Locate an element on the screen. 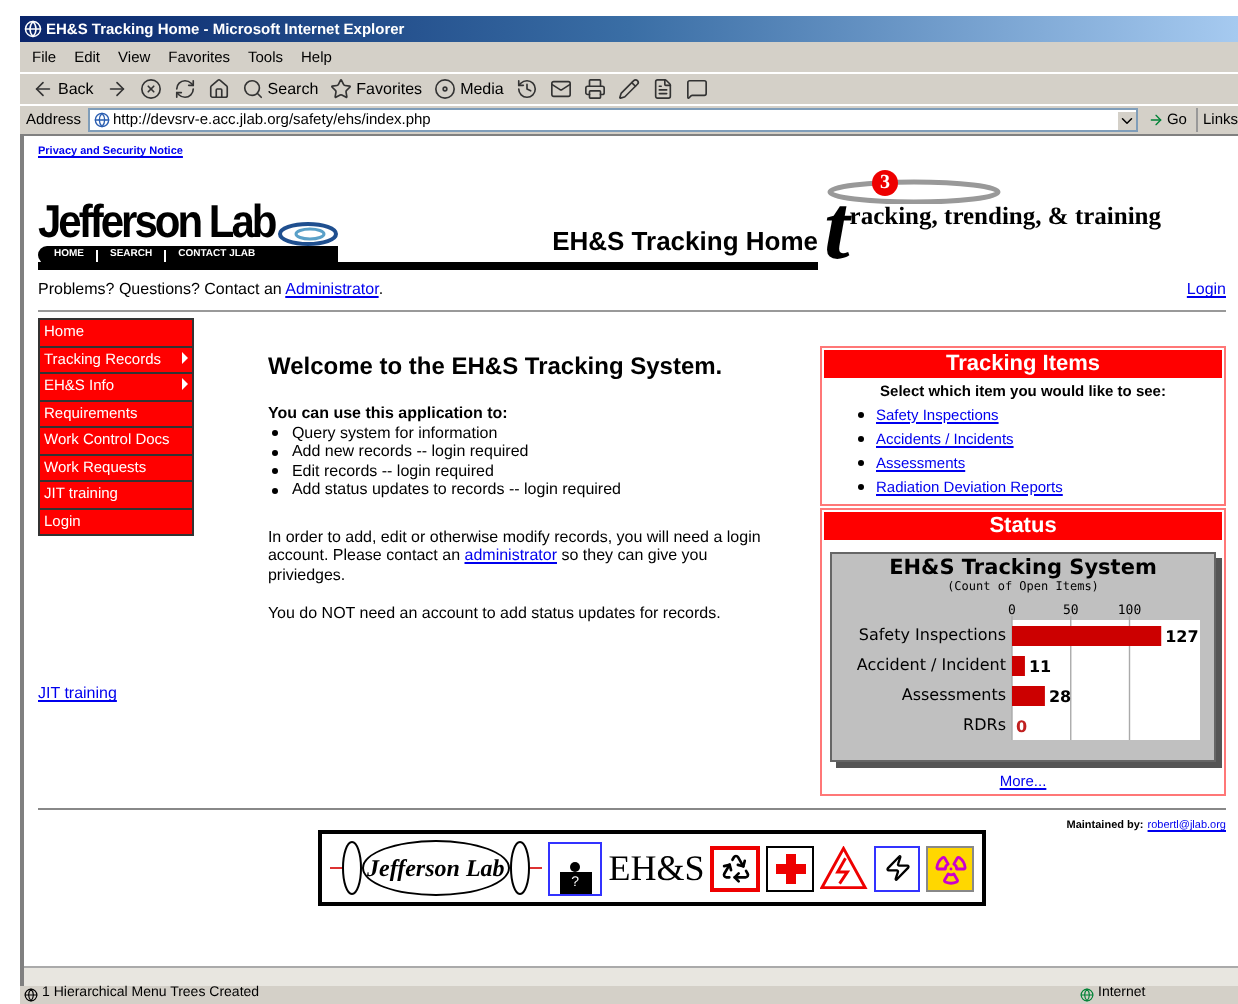 The width and height of the screenshot is (1238, 1004). dropdown-icon is located at coordinates (1127, 120).